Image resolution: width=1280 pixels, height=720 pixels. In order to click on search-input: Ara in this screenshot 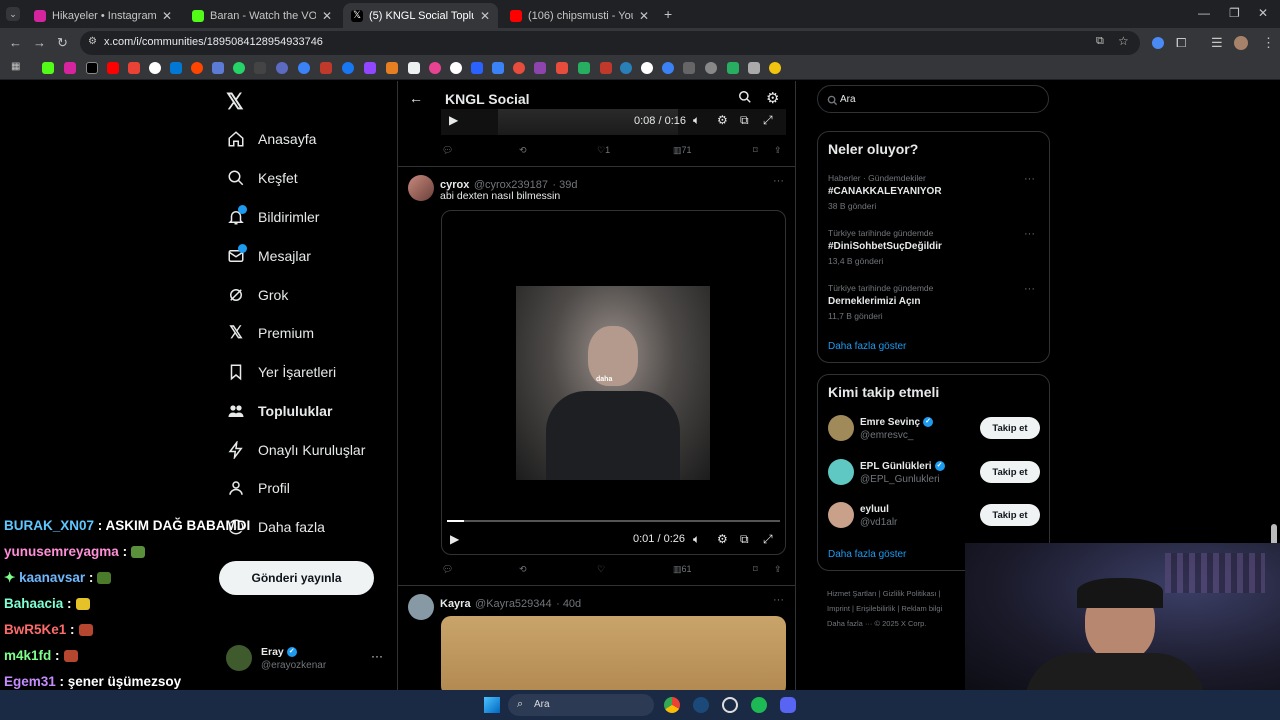, I will do `click(933, 99)`.